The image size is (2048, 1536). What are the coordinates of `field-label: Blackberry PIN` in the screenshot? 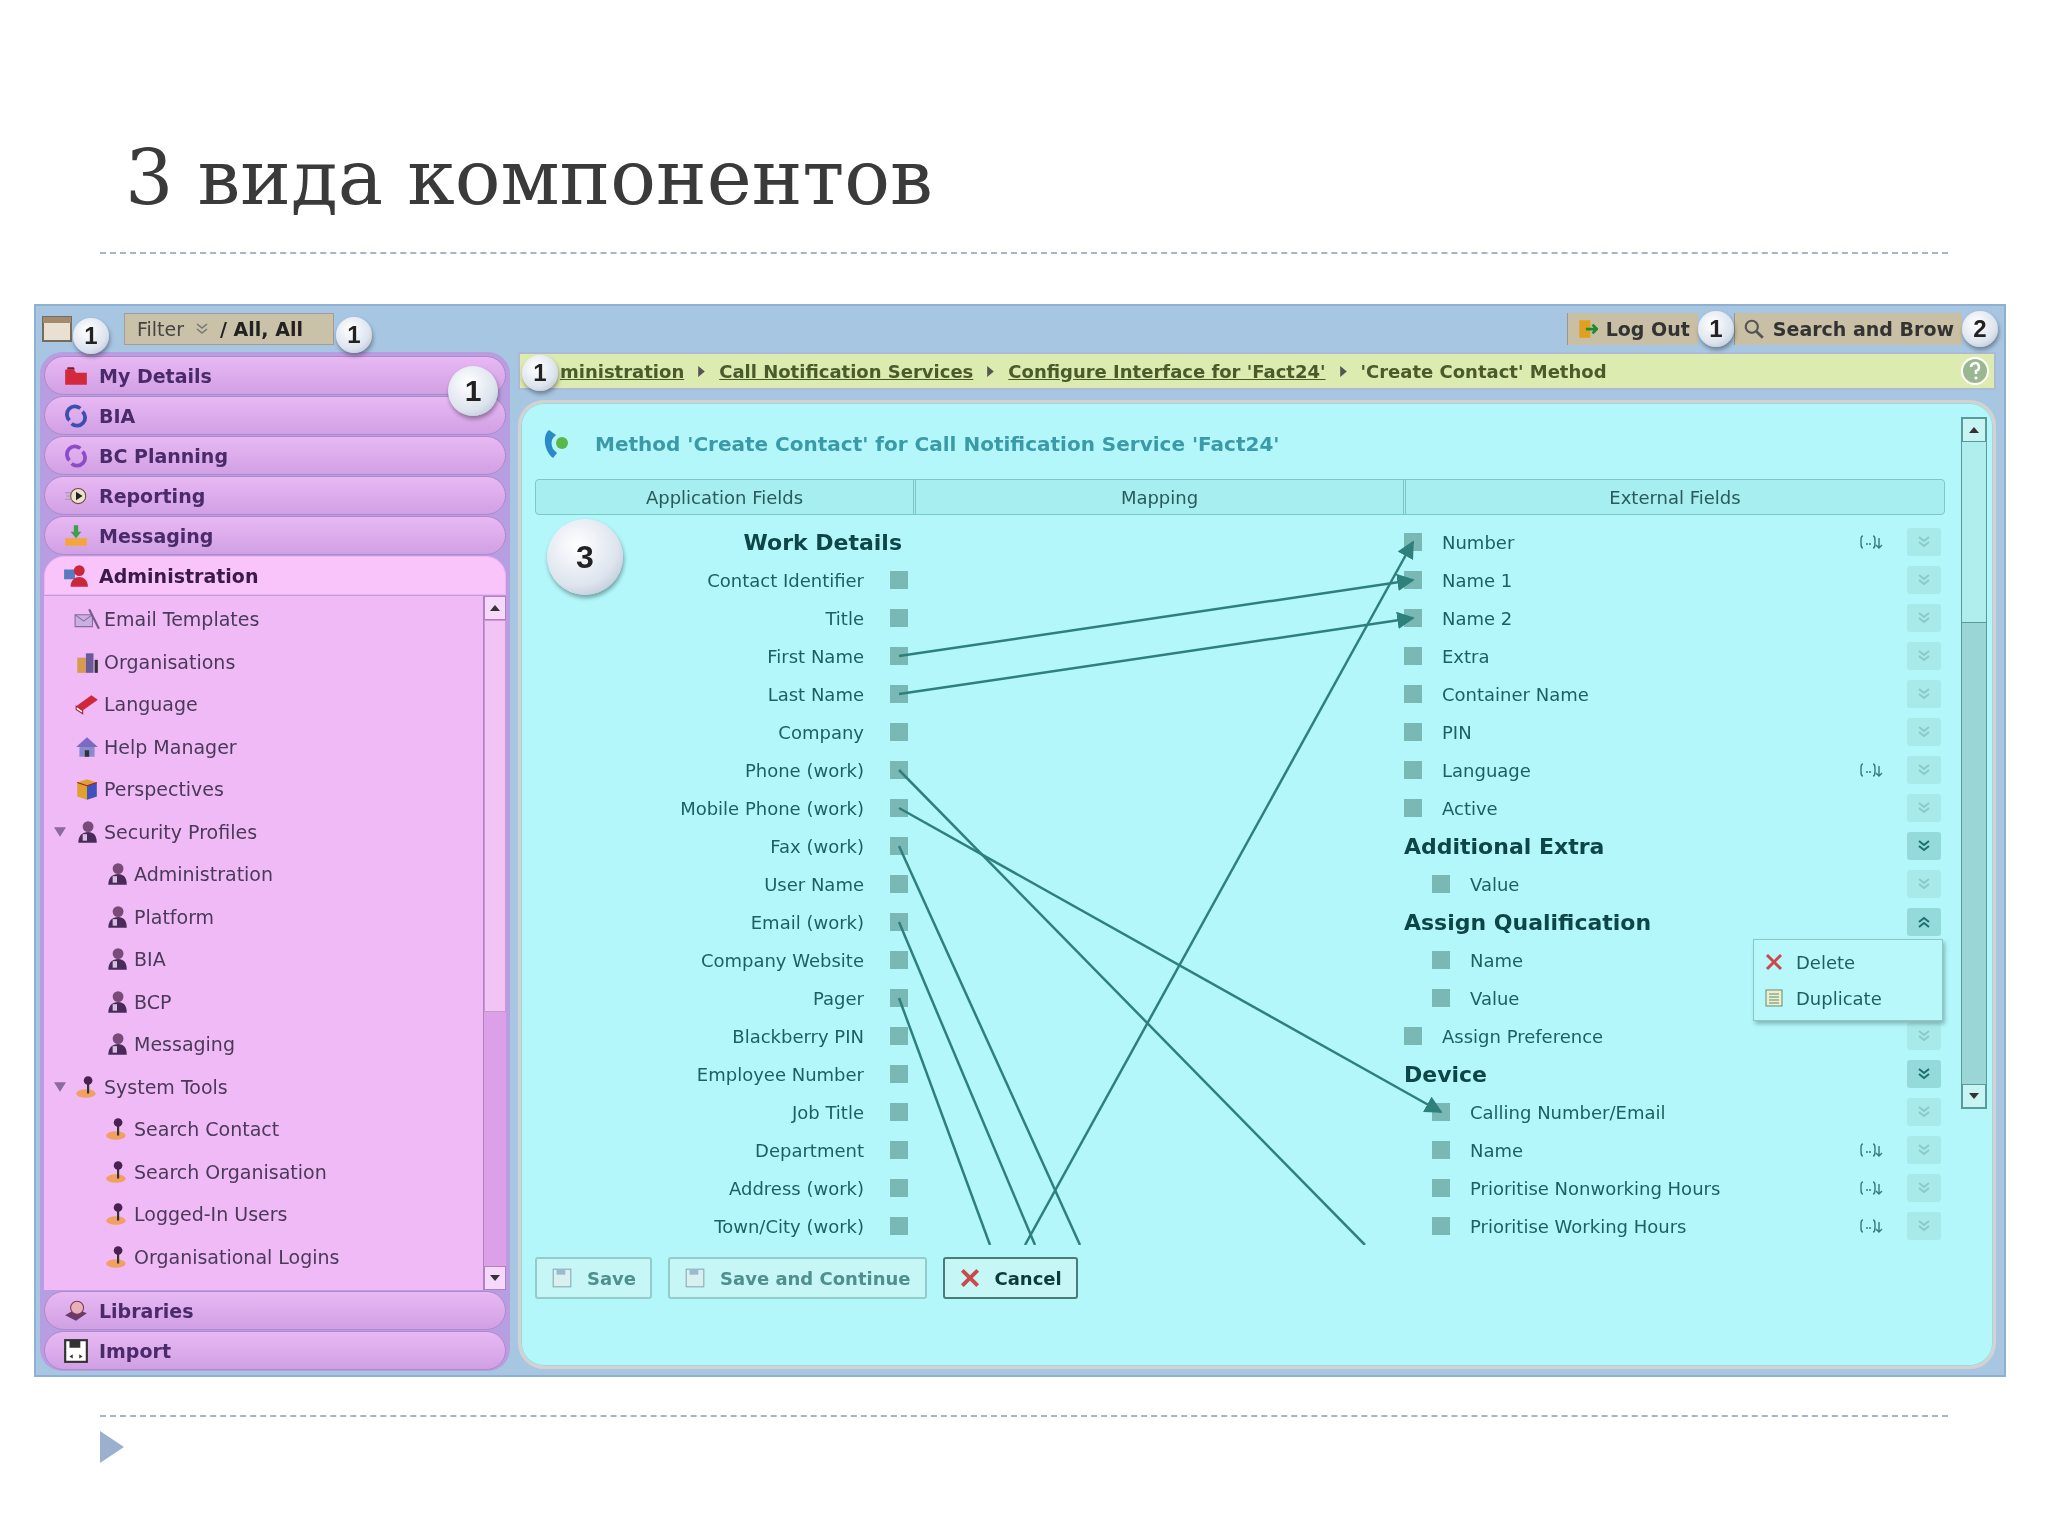 It's located at (798, 1036).